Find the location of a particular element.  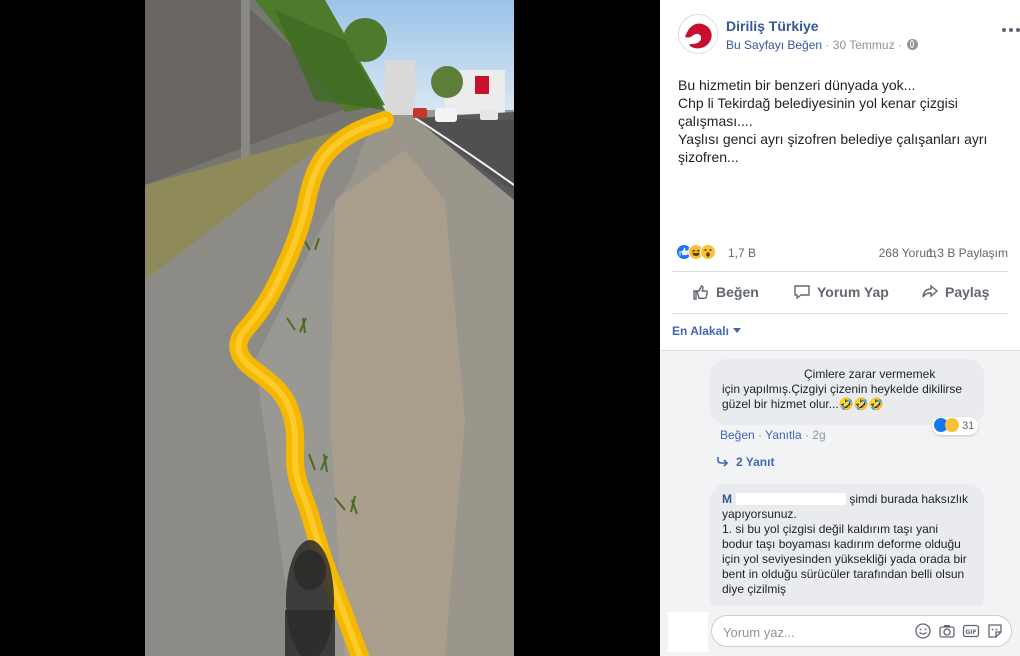

svg-text: GIF is located at coordinates (970, 632).